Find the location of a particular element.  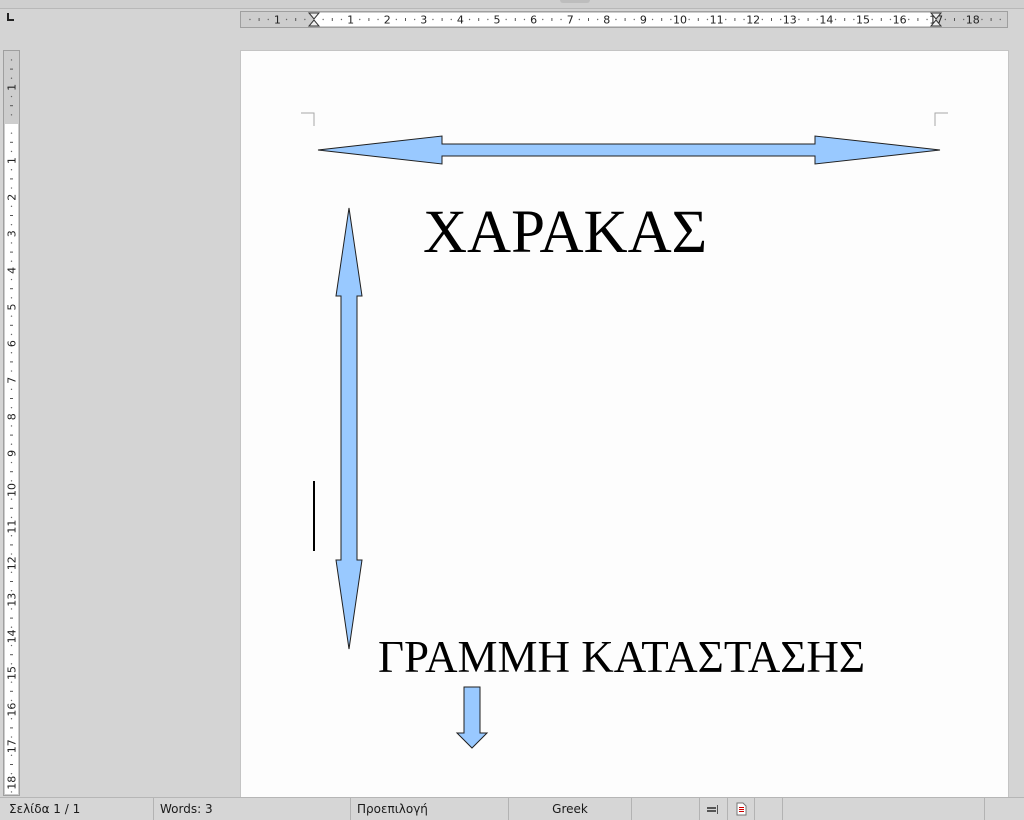

horizontal-ruler-label: 3 is located at coordinates (423, 20).